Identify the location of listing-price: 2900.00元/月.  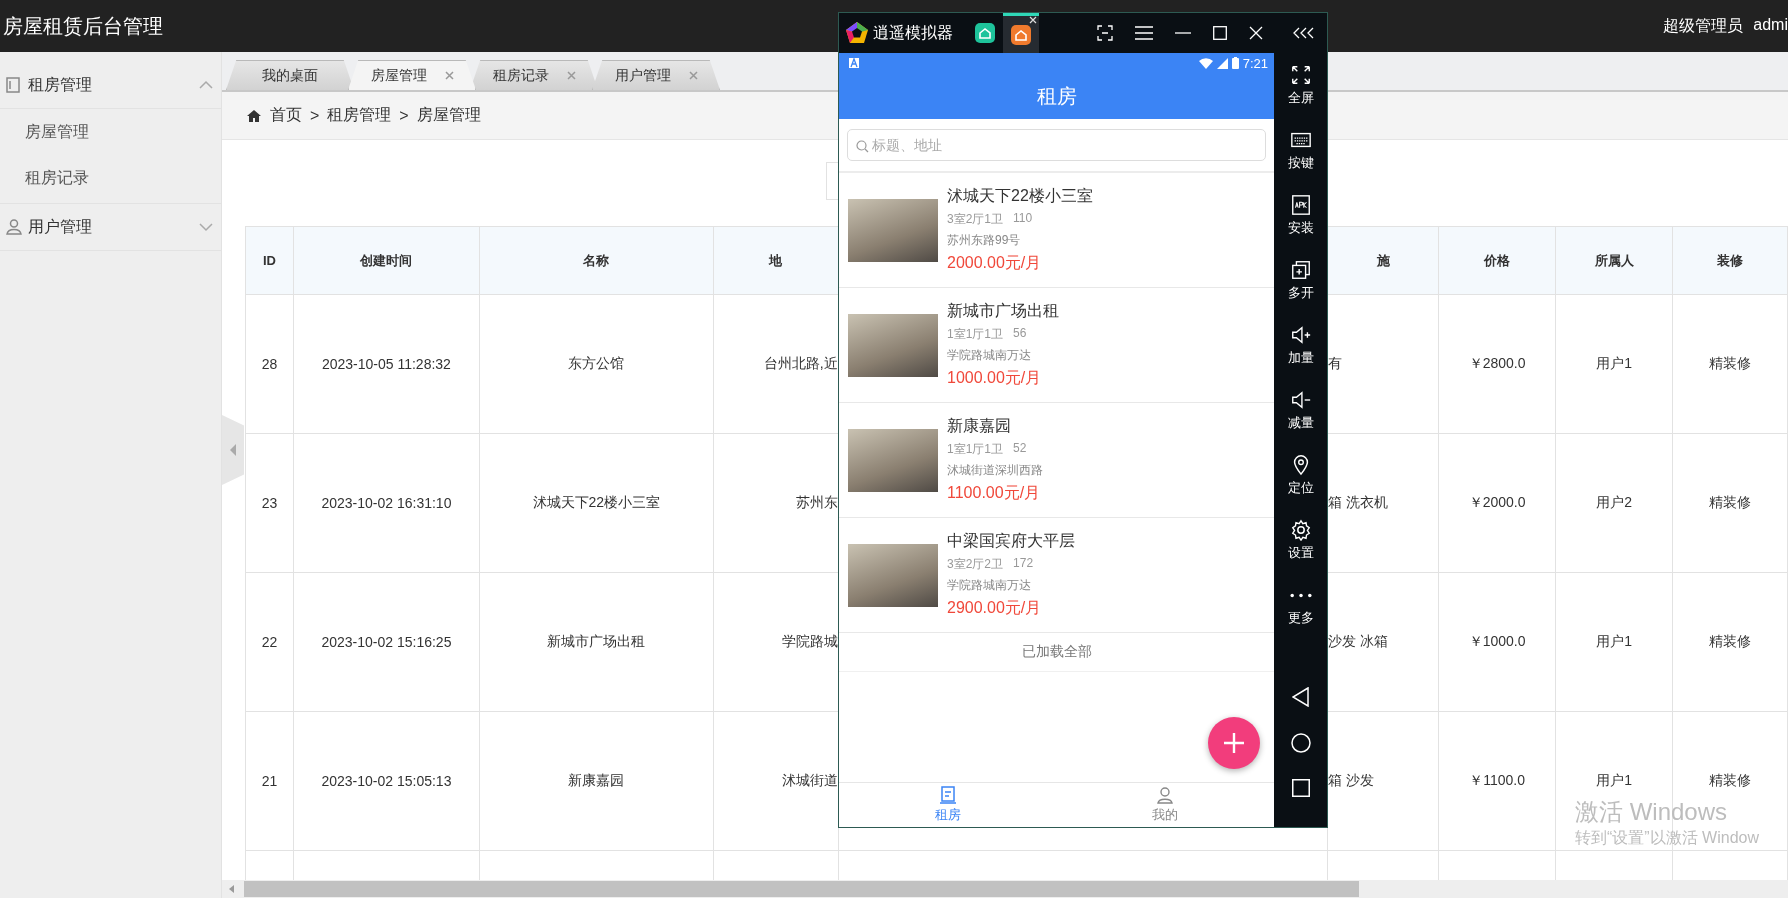
(995, 608).